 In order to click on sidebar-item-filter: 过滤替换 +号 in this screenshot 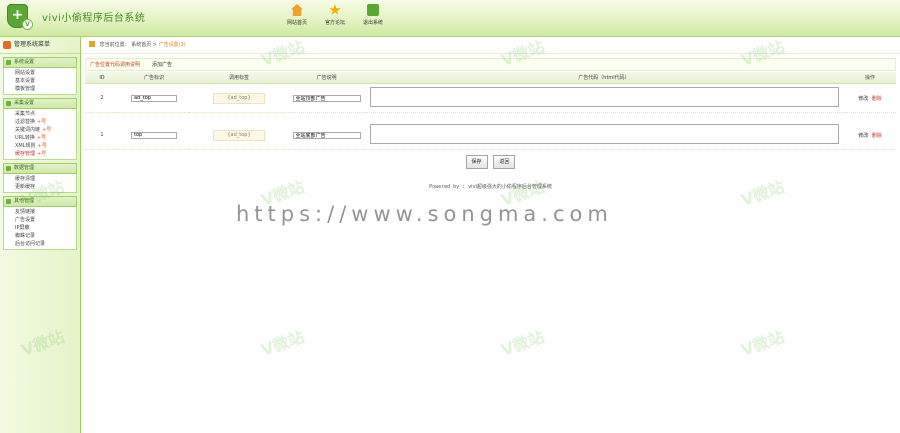, I will do `click(40, 122)`.